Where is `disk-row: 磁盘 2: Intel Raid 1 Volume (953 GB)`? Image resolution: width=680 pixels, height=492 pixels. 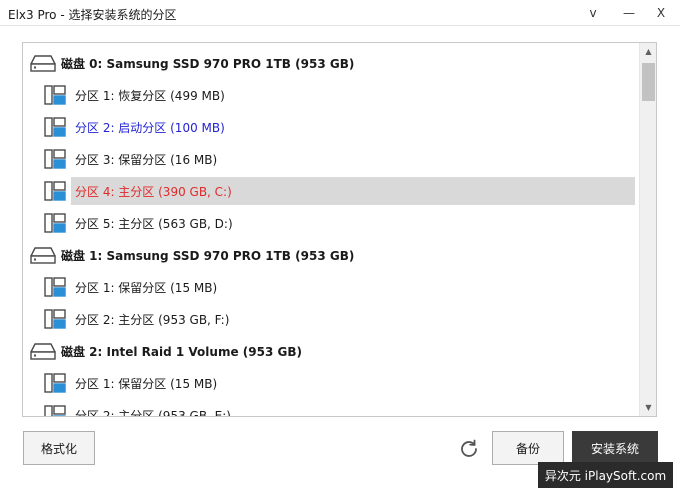 disk-row: 磁盘 2: Intel Raid 1 Volume (953 GB) is located at coordinates (331, 351).